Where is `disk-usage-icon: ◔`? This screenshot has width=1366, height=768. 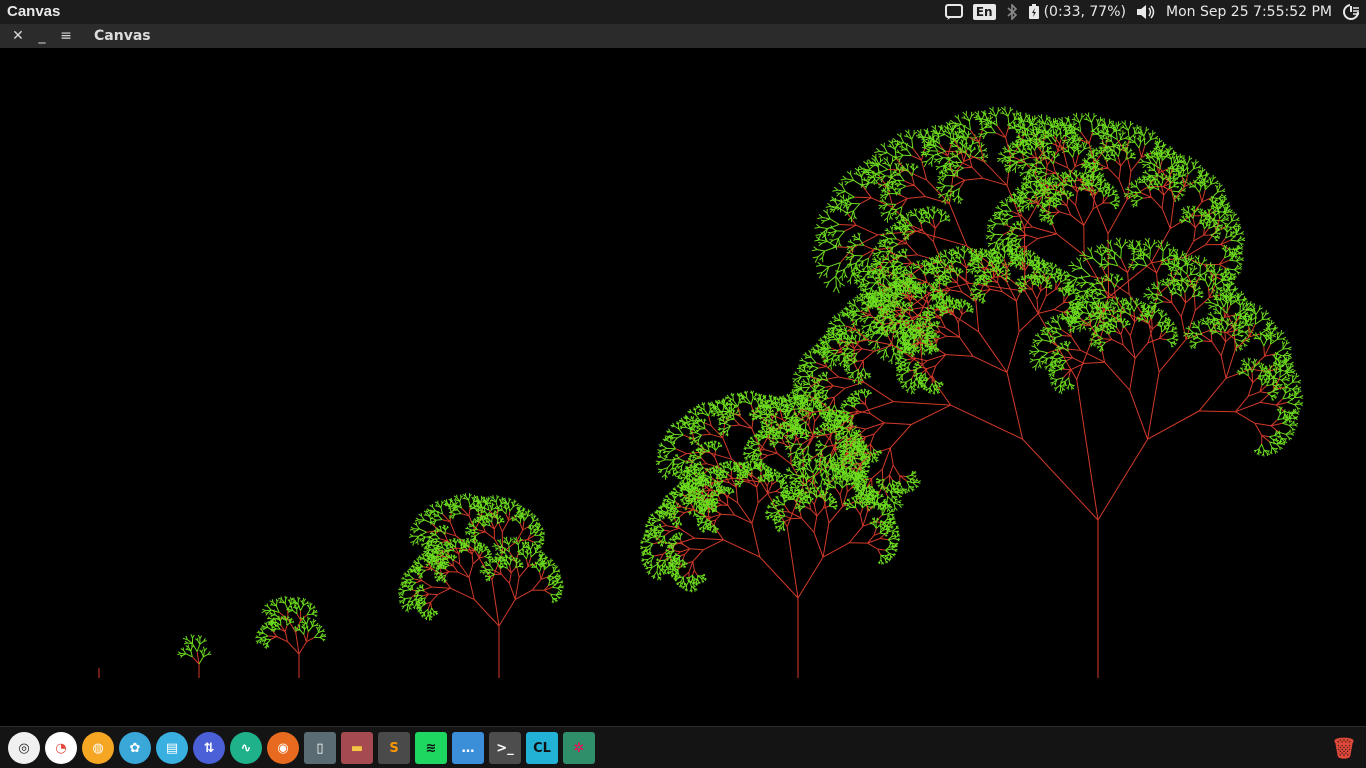
disk-usage-icon: ◔ is located at coordinates (61, 748).